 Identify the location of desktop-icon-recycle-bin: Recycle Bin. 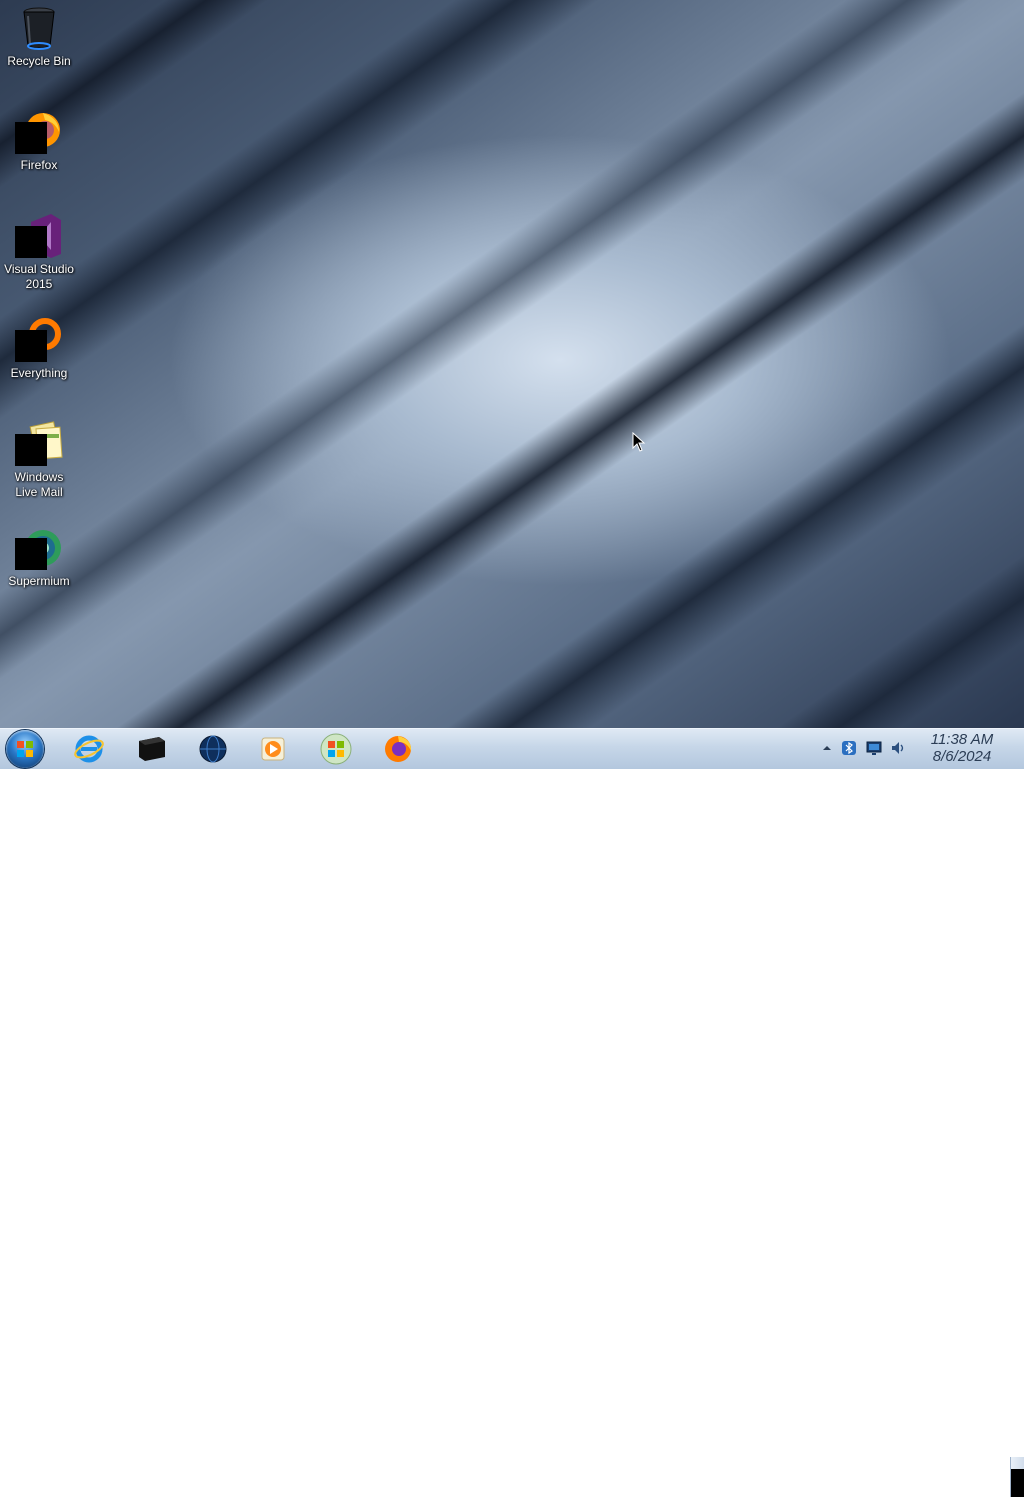
(39, 36).